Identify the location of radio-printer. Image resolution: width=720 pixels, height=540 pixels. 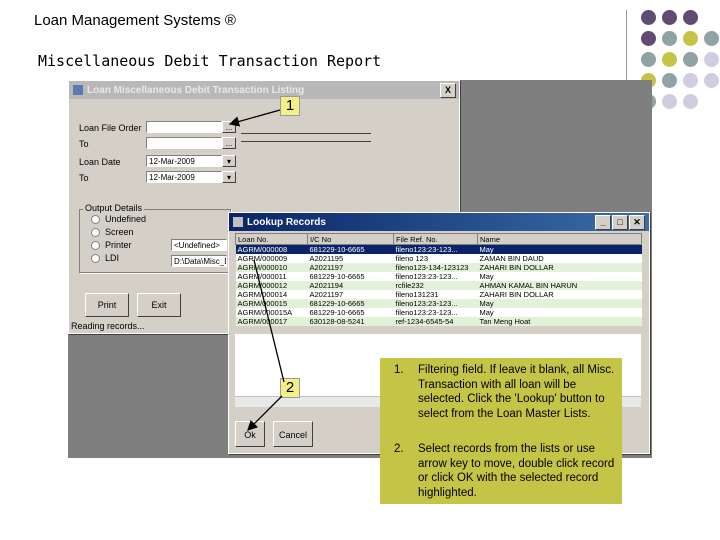
(95, 245).